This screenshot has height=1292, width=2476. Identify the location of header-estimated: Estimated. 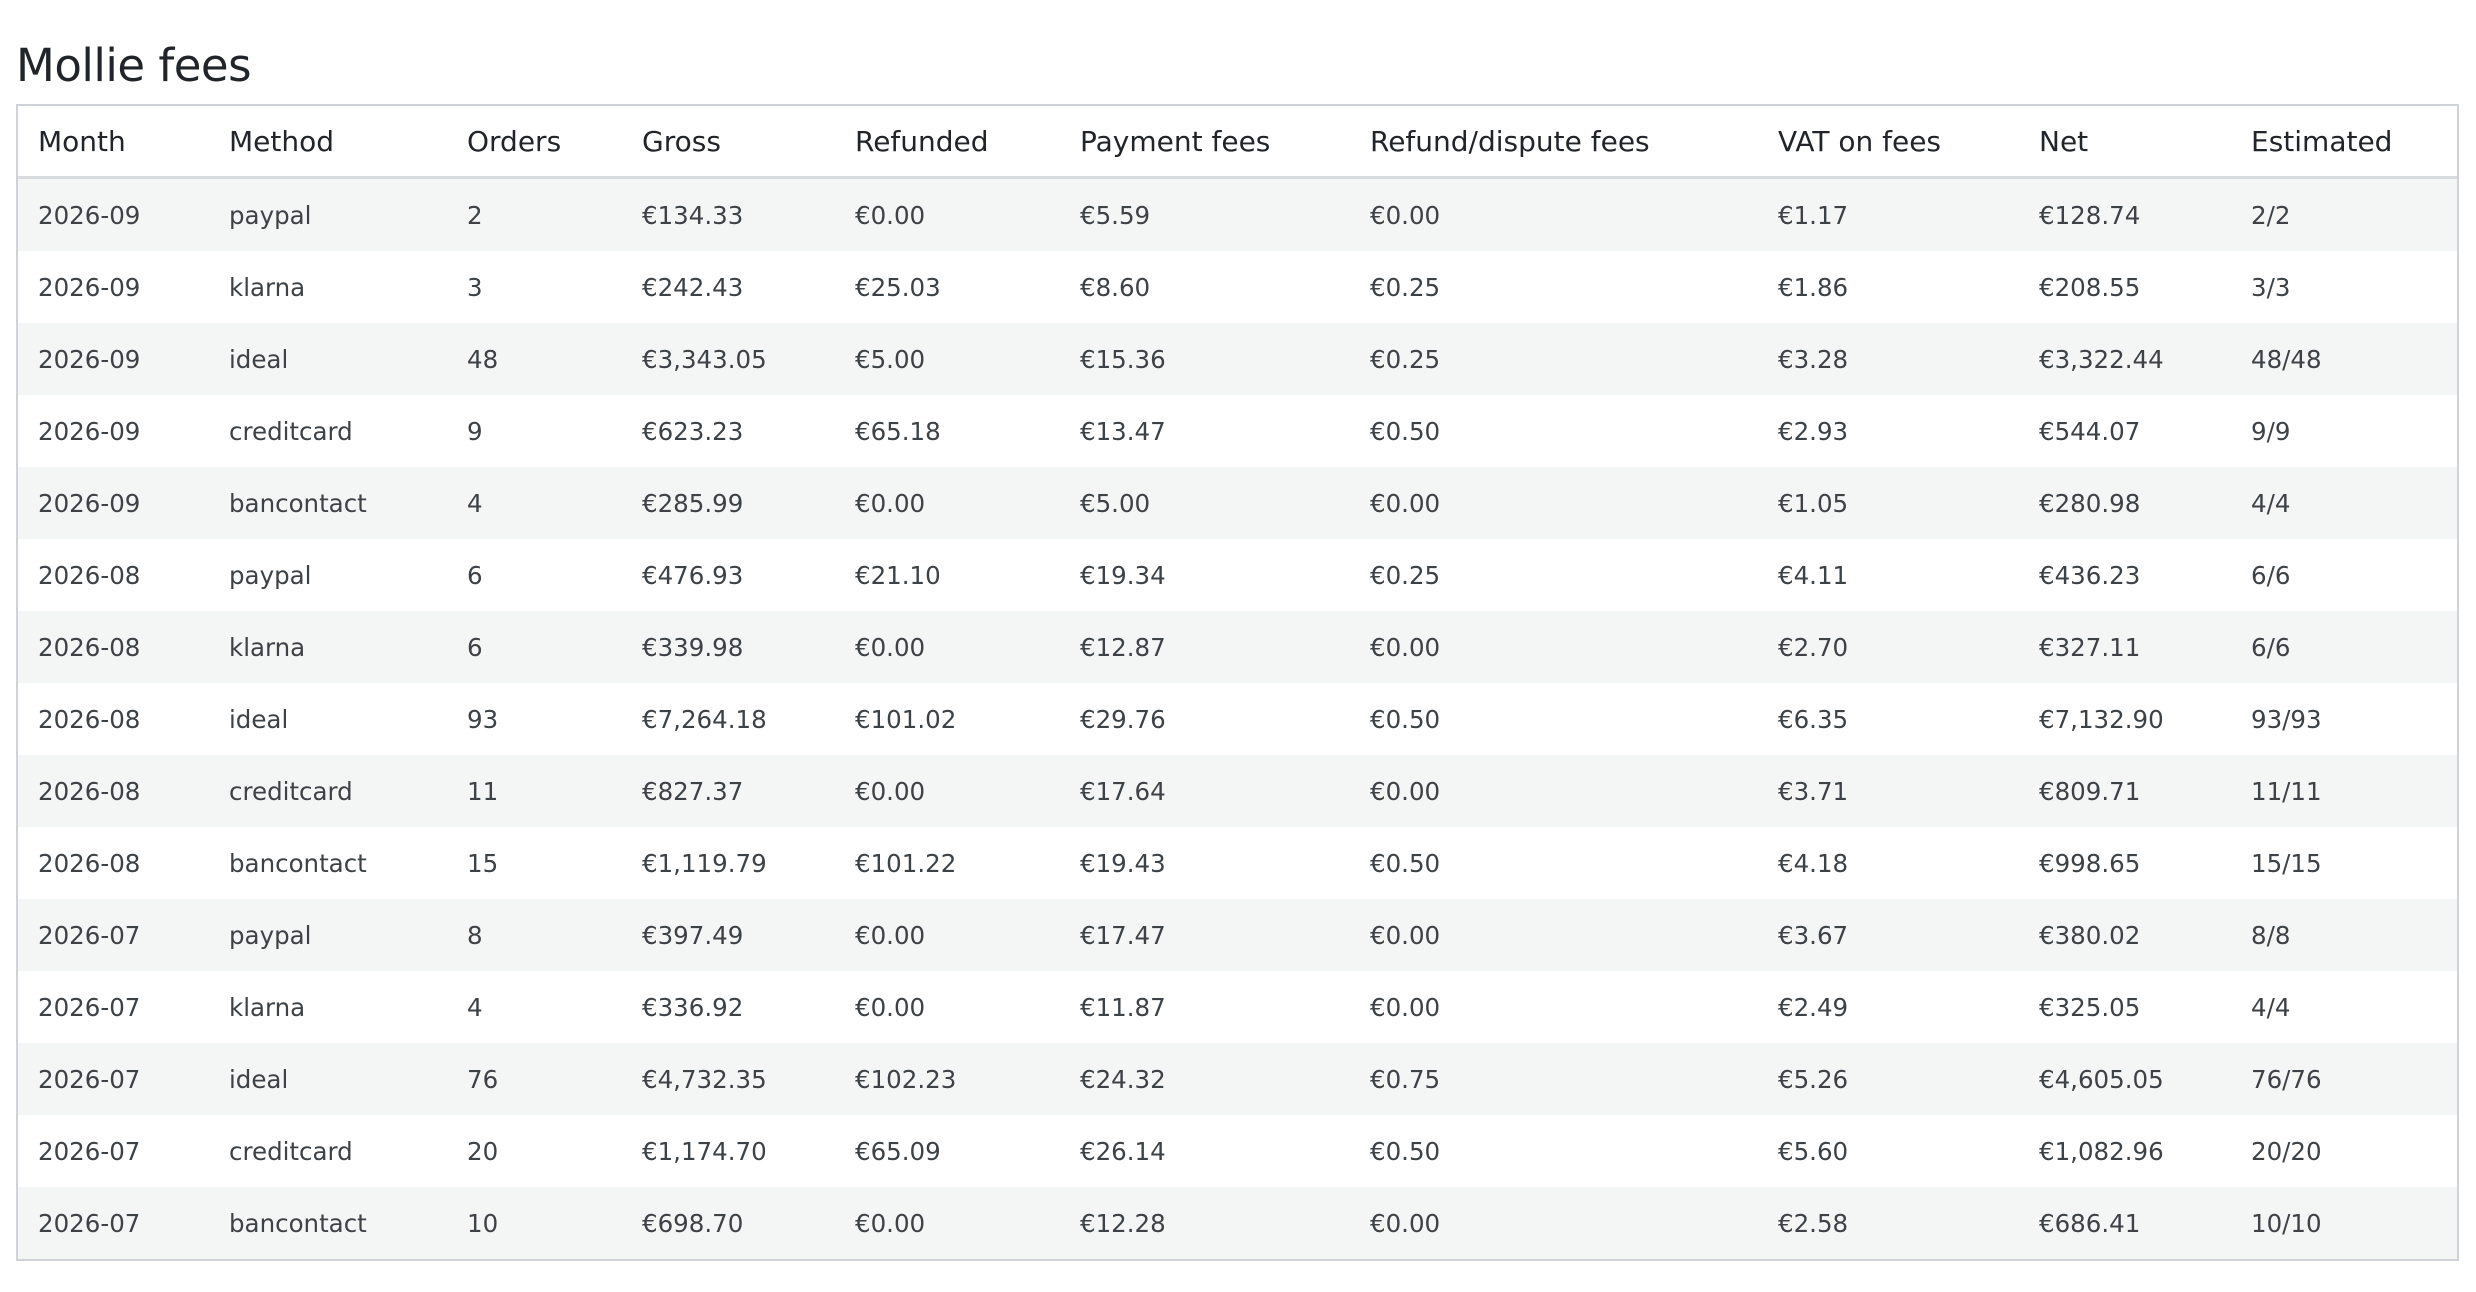
(2344, 142).